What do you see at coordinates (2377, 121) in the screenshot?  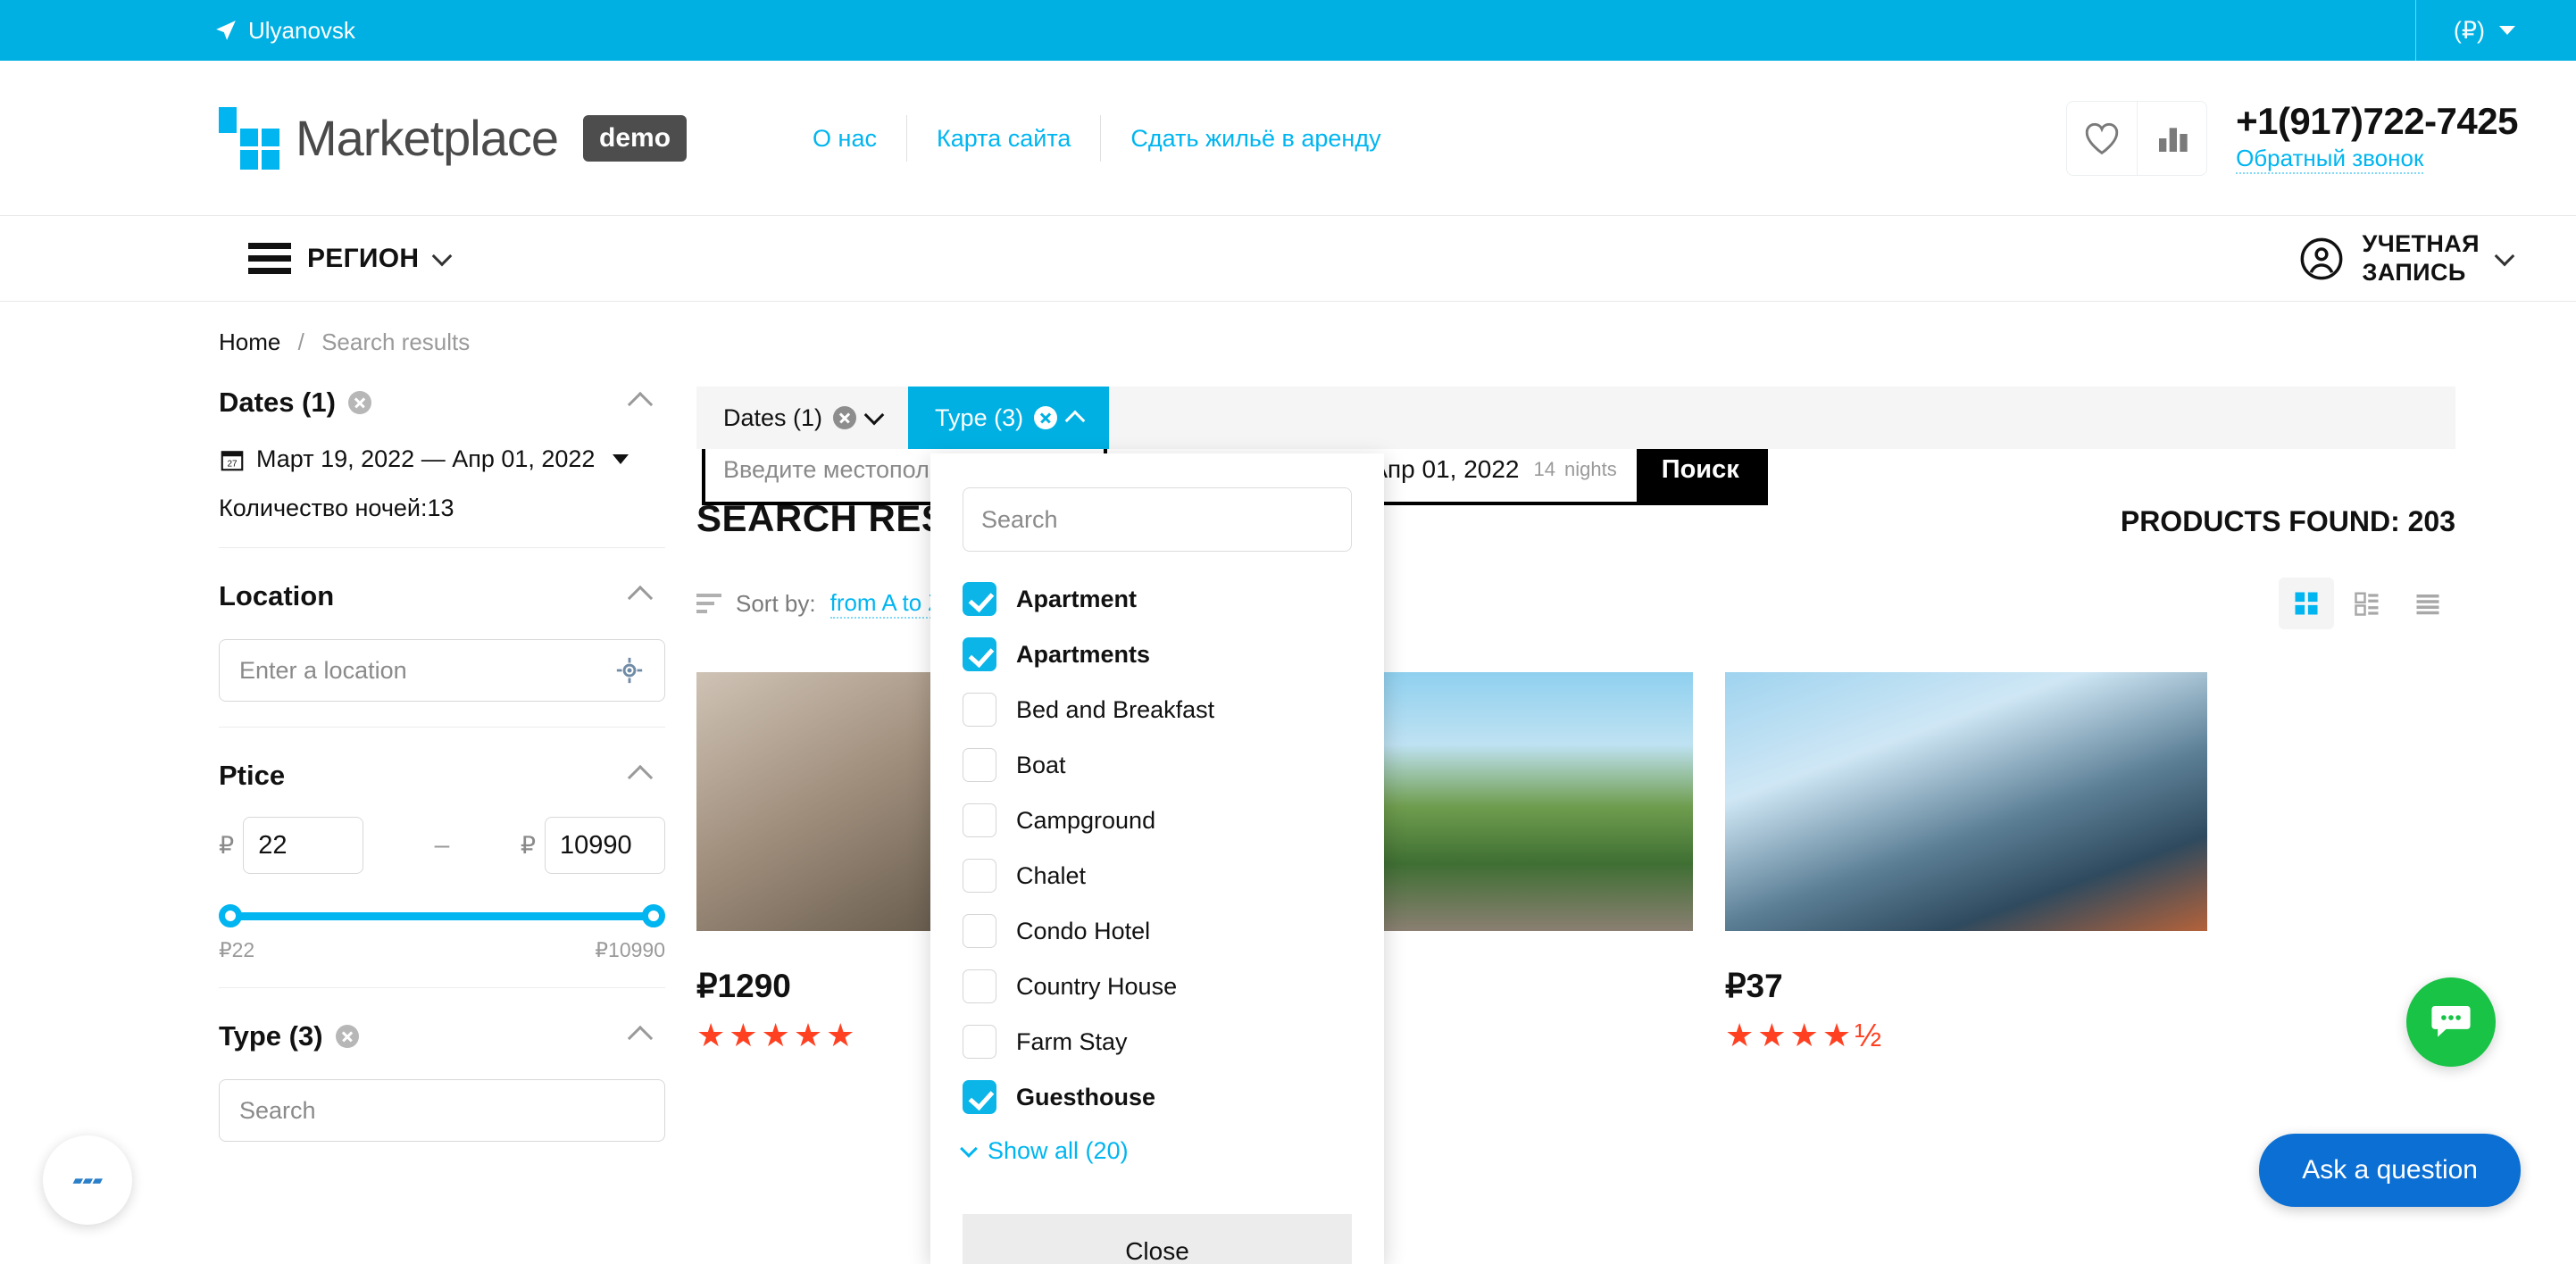 I see `phone-number: +1(917)722-7425` at bounding box center [2377, 121].